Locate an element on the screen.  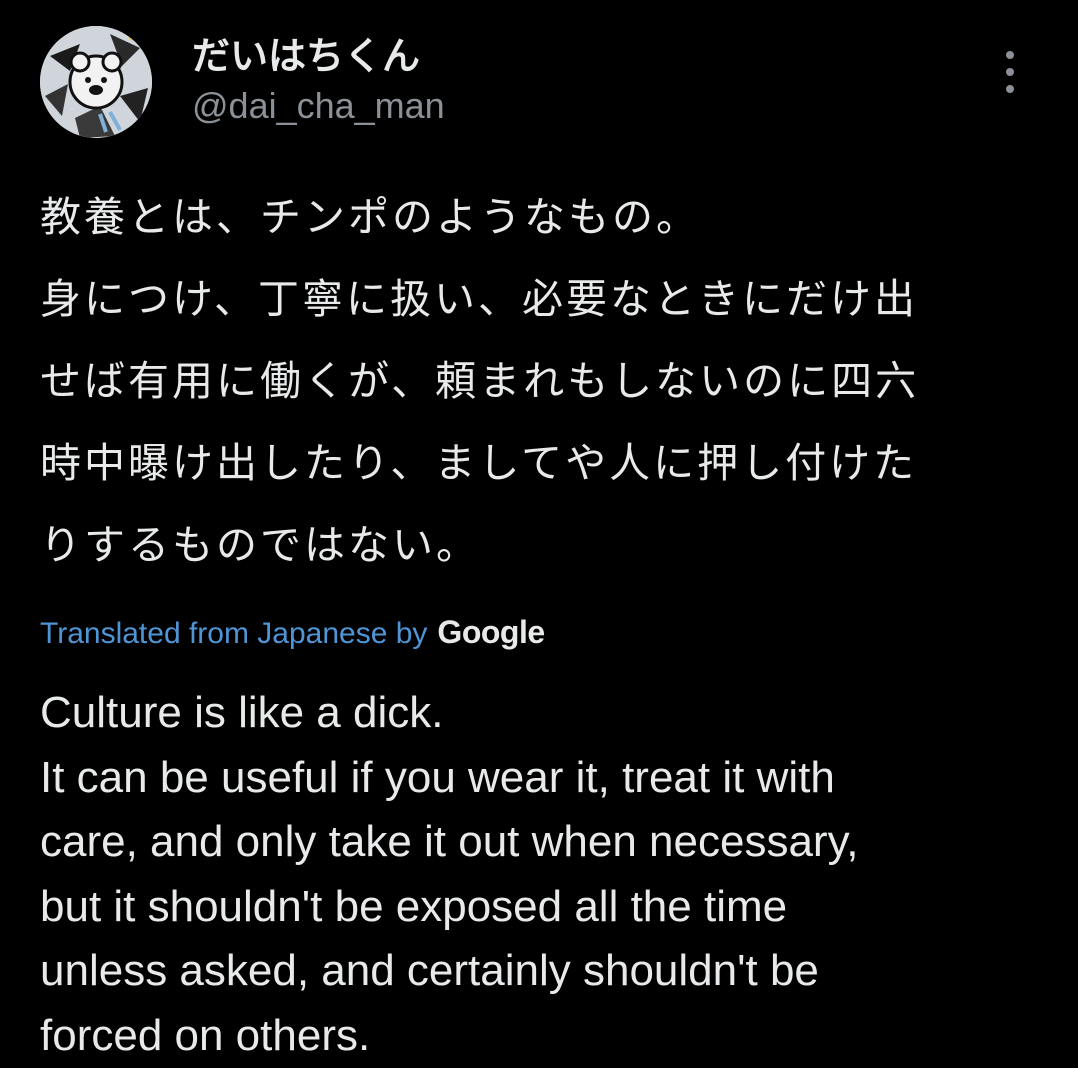
original-text-line: 時中曝け出したり、ましてや人に押し付けた is located at coordinates (539, 463).